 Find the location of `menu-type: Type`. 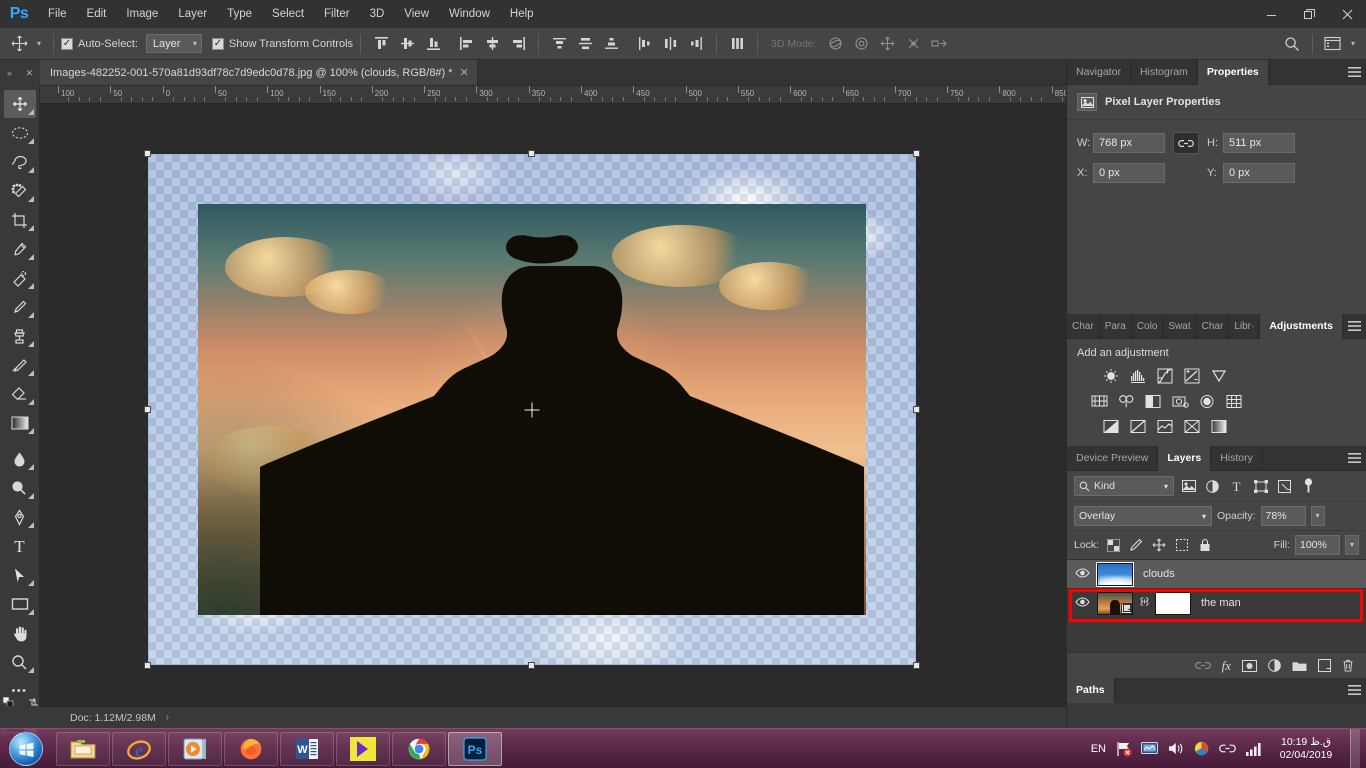

menu-type: Type is located at coordinates (239, 14).